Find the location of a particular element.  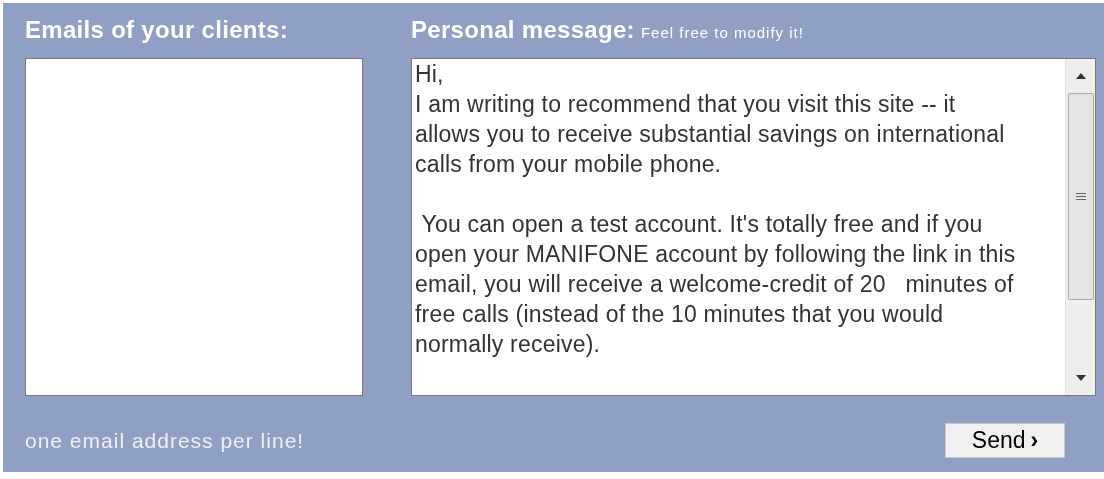

scrollbar is located at coordinates (1080, 227).